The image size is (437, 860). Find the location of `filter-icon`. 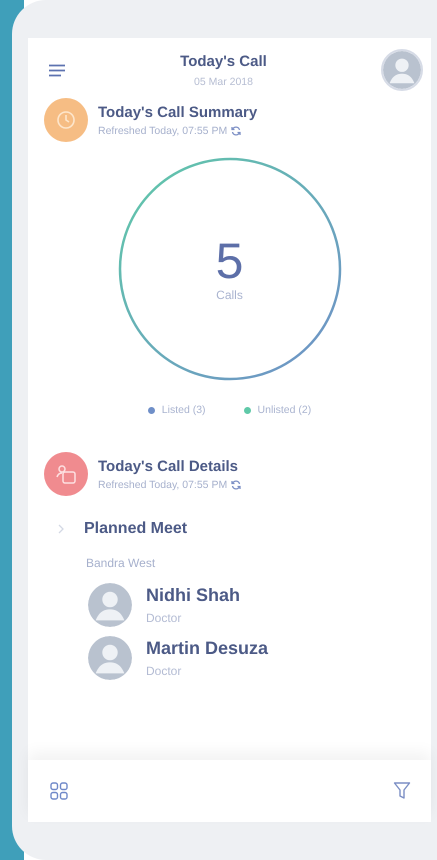

filter-icon is located at coordinates (402, 791).